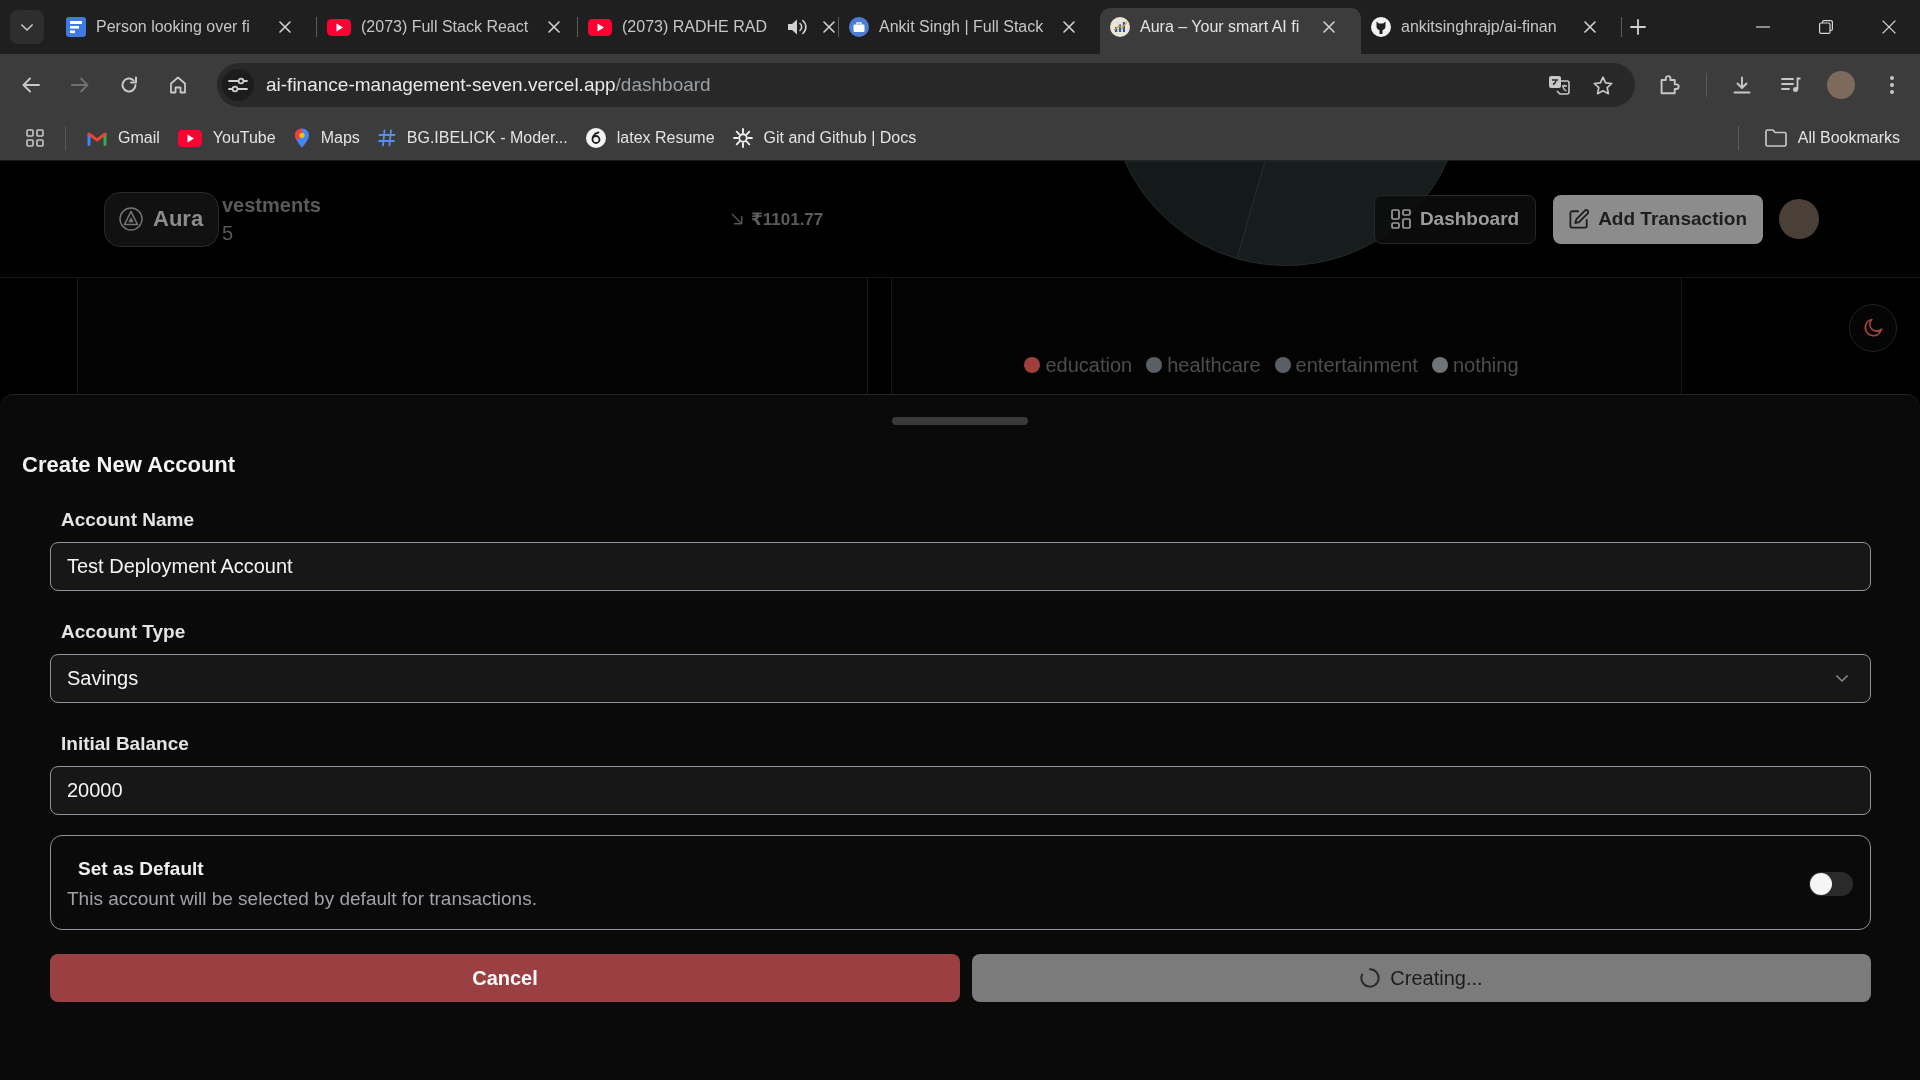 Image resolution: width=1920 pixels, height=1080 pixels. I want to click on plus-icon, so click(1638, 27).